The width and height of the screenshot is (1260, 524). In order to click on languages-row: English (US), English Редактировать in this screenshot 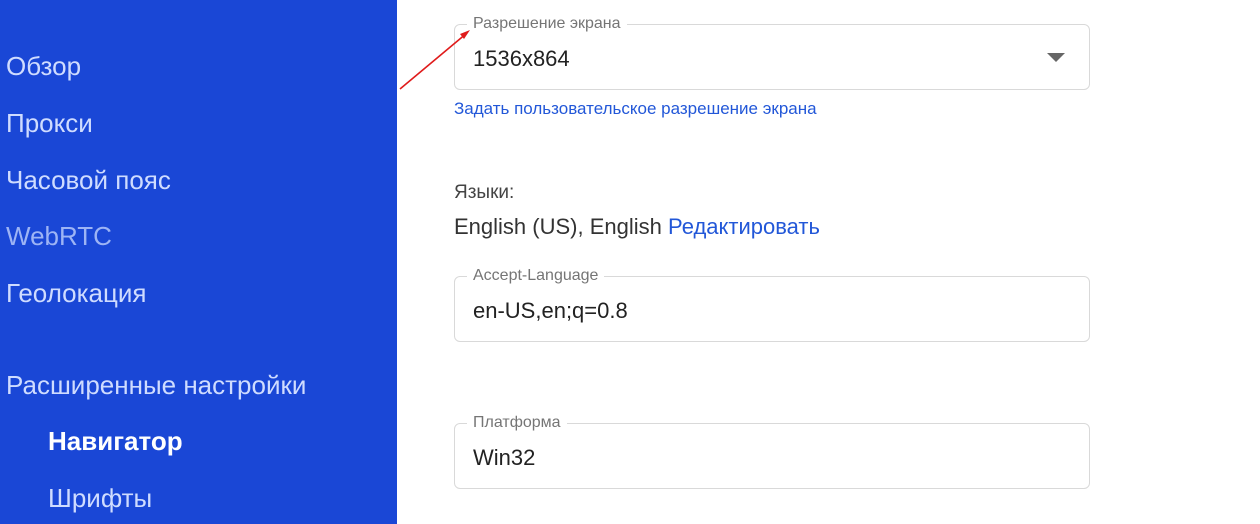, I will do `click(637, 227)`.